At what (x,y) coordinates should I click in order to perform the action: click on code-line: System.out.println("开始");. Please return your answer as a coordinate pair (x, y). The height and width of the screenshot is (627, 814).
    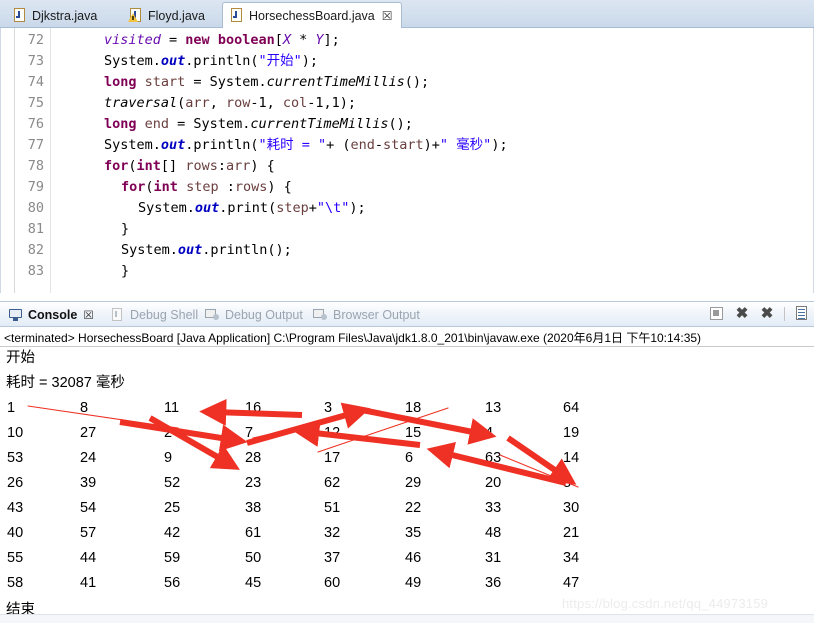
    Looking at the image, I should click on (211, 61).